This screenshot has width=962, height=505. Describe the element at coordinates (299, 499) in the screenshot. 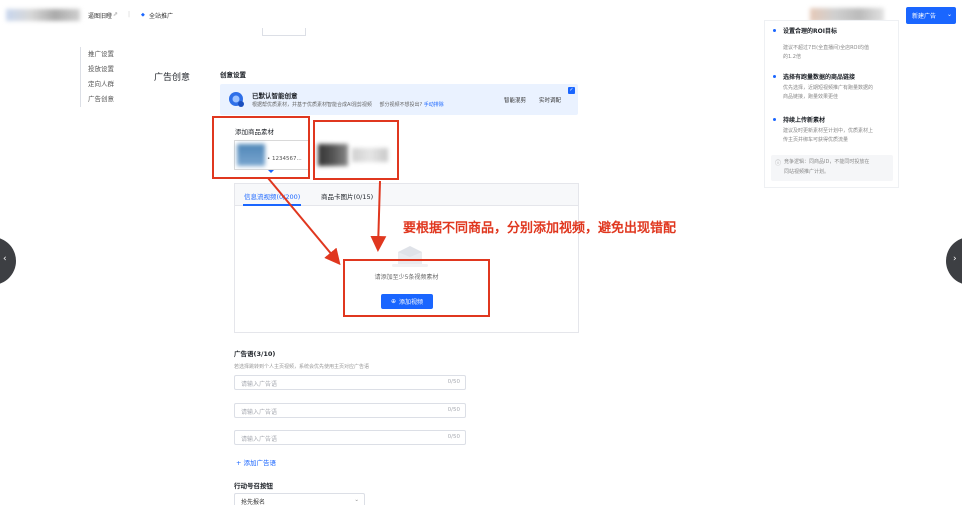

I see `cta-select: 抢先报名 ⌄` at that location.